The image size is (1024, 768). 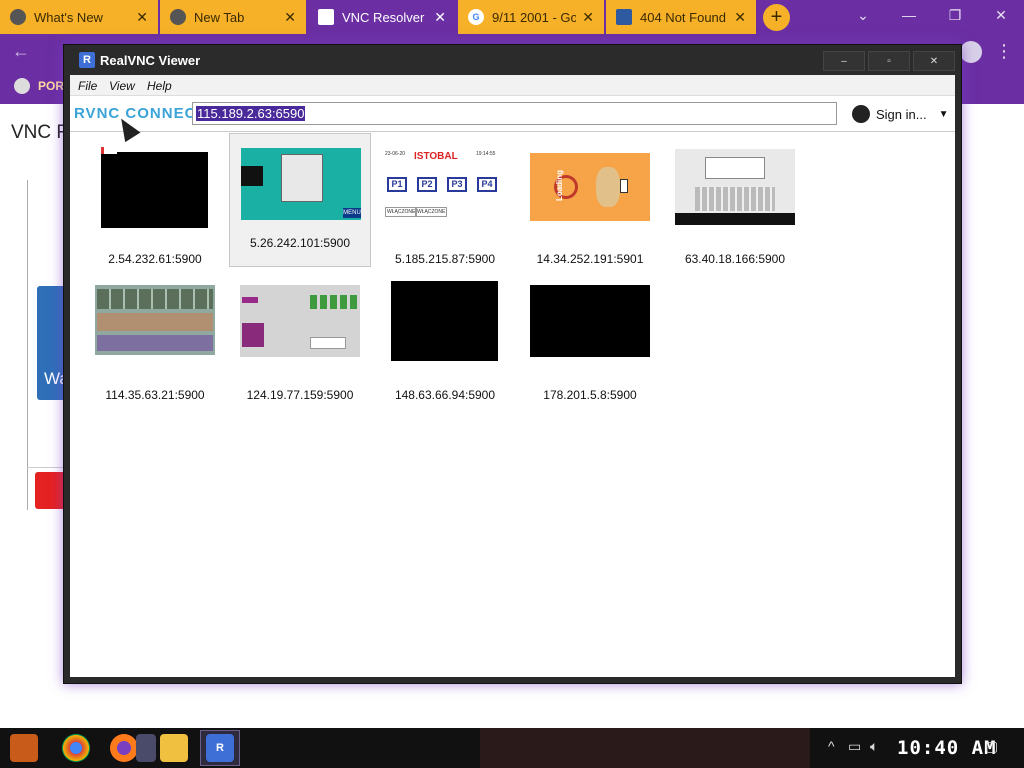 I want to click on loading-text: Loading, so click(x=560, y=185).